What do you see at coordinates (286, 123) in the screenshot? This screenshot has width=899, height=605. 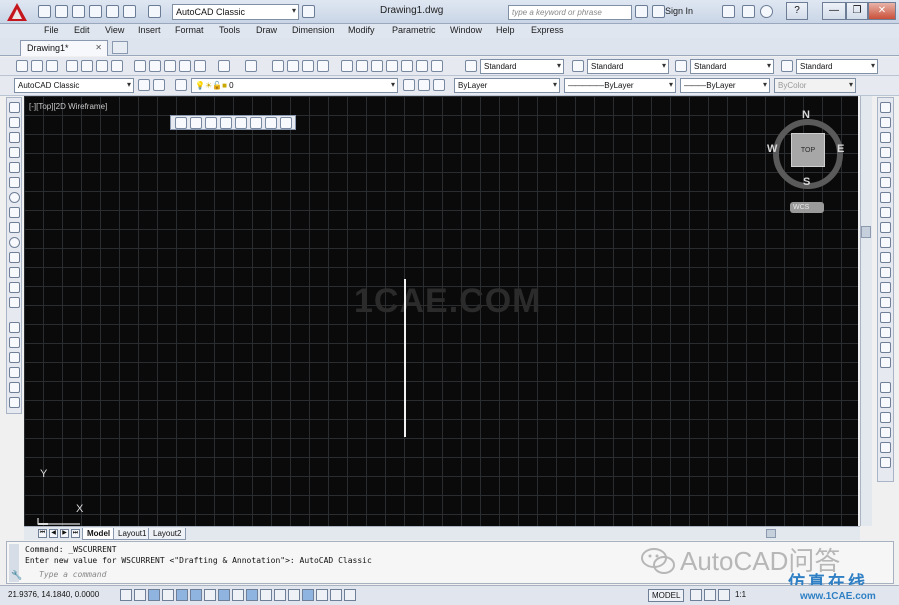 I see `zoom-extents-icon` at bounding box center [286, 123].